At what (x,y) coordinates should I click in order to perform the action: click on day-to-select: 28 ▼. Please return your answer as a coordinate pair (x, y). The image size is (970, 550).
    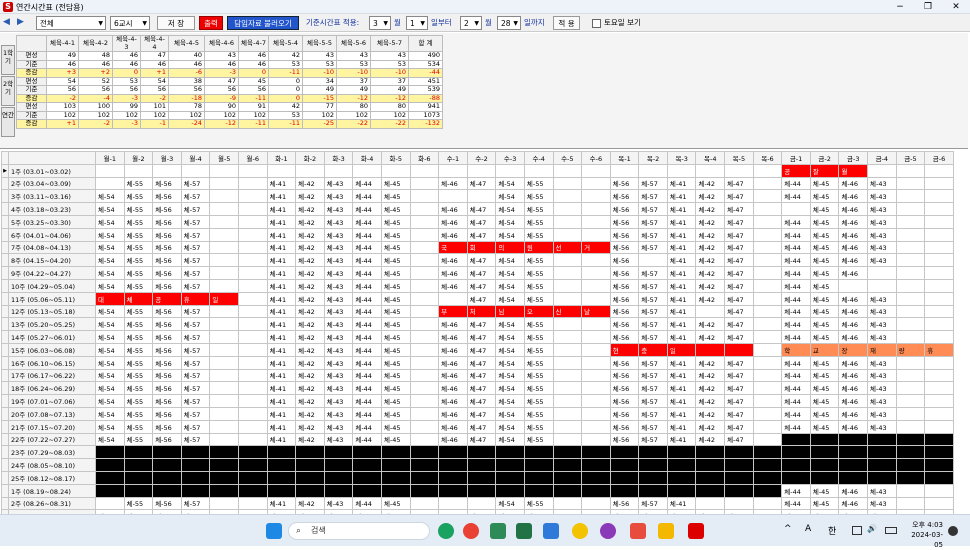
    Looking at the image, I should click on (509, 23).